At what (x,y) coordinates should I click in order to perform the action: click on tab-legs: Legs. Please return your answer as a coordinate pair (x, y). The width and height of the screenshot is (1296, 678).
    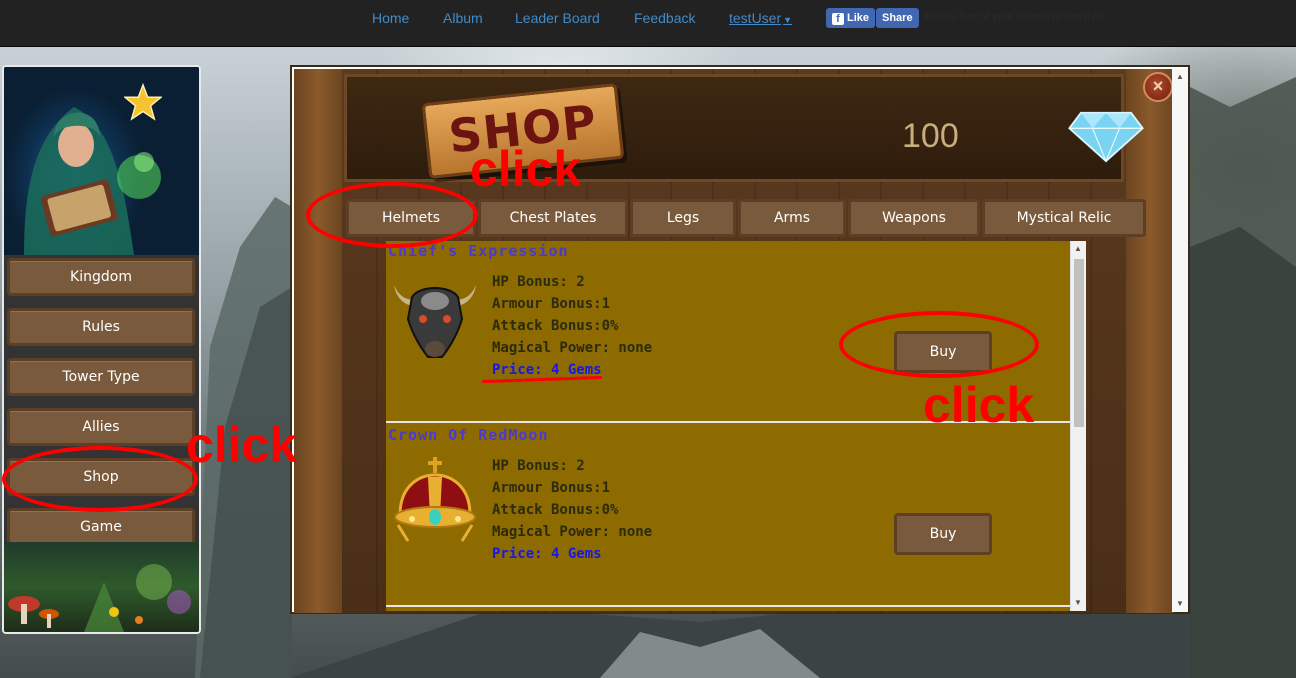
    Looking at the image, I should click on (683, 218).